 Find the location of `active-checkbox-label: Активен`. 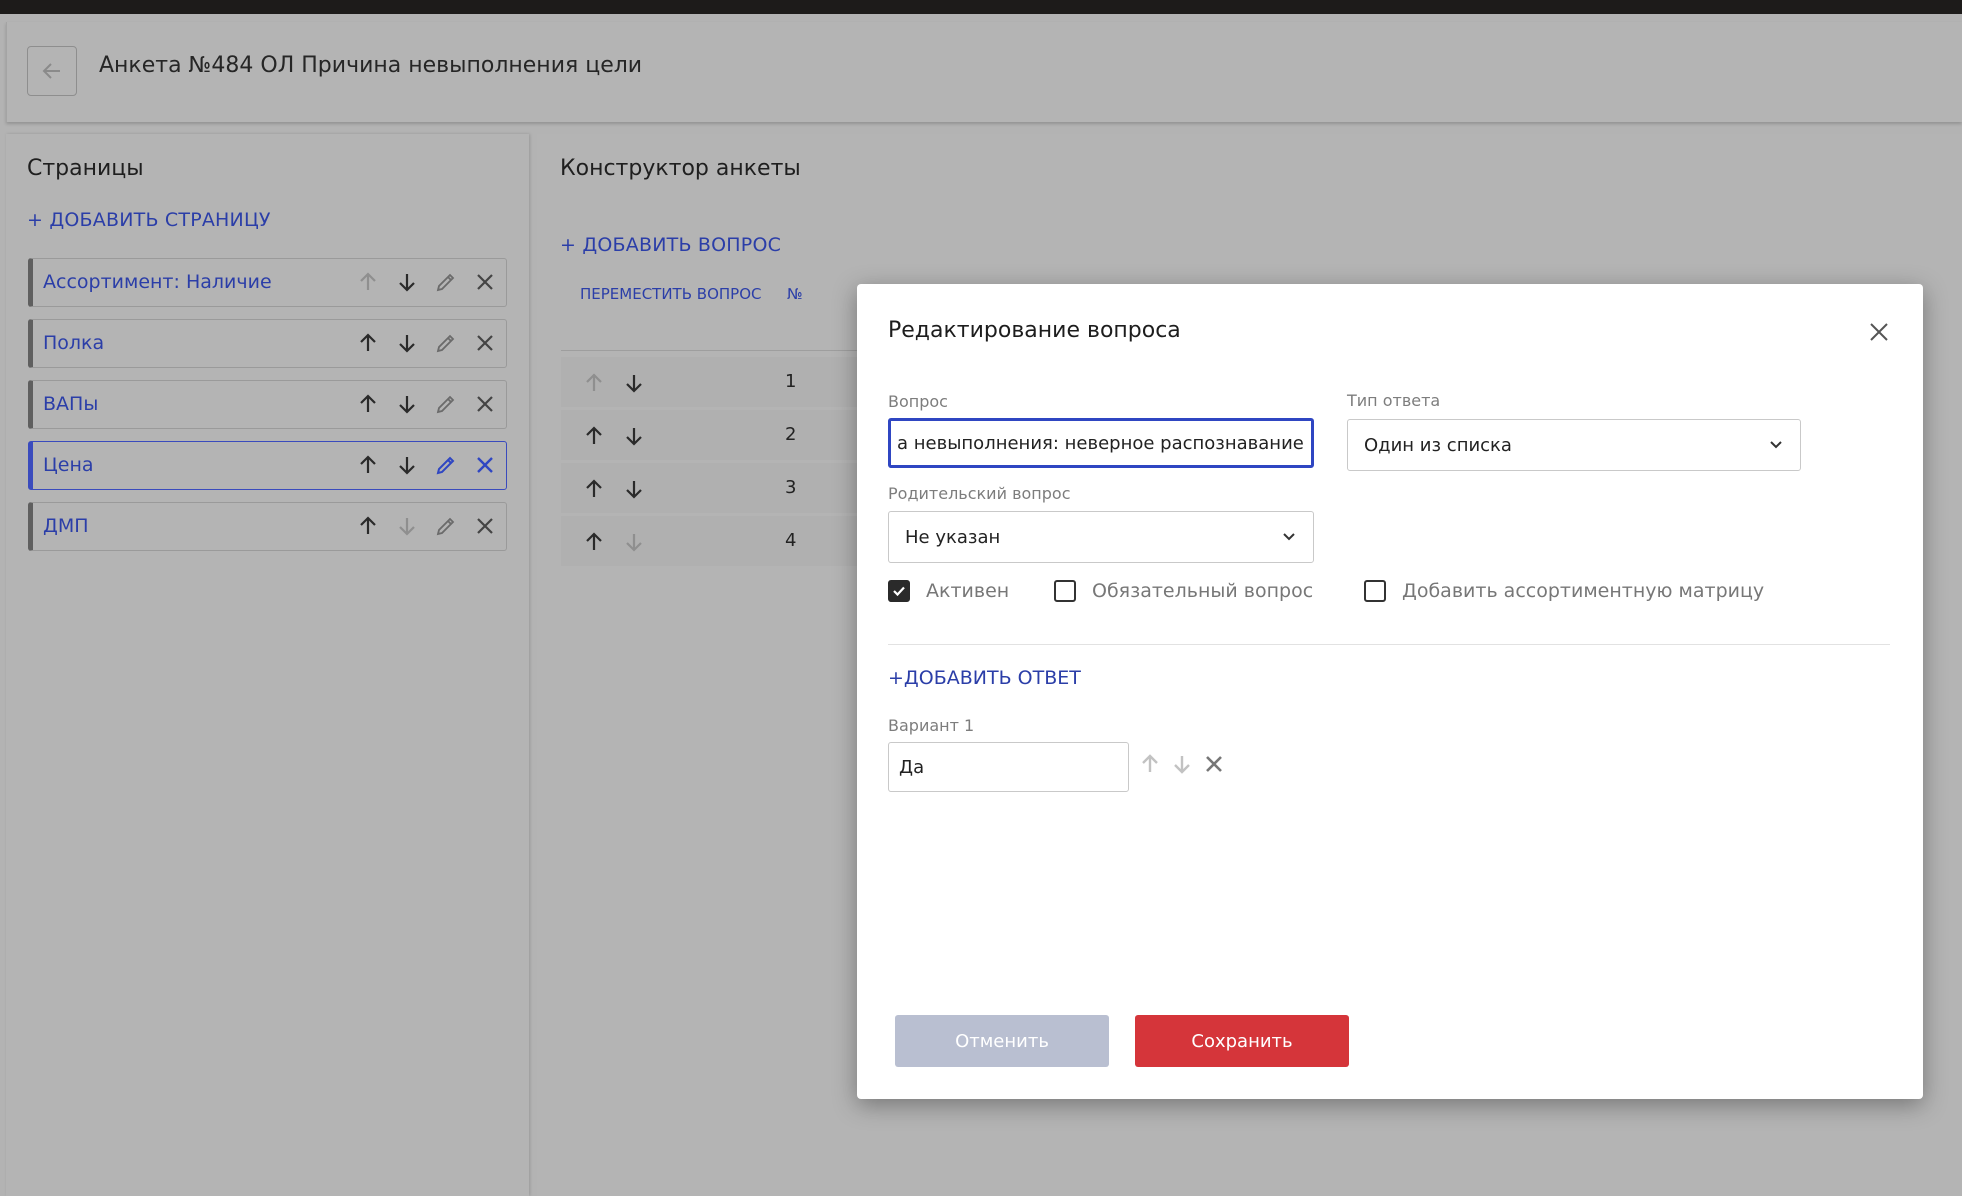

active-checkbox-label: Активен is located at coordinates (968, 591).